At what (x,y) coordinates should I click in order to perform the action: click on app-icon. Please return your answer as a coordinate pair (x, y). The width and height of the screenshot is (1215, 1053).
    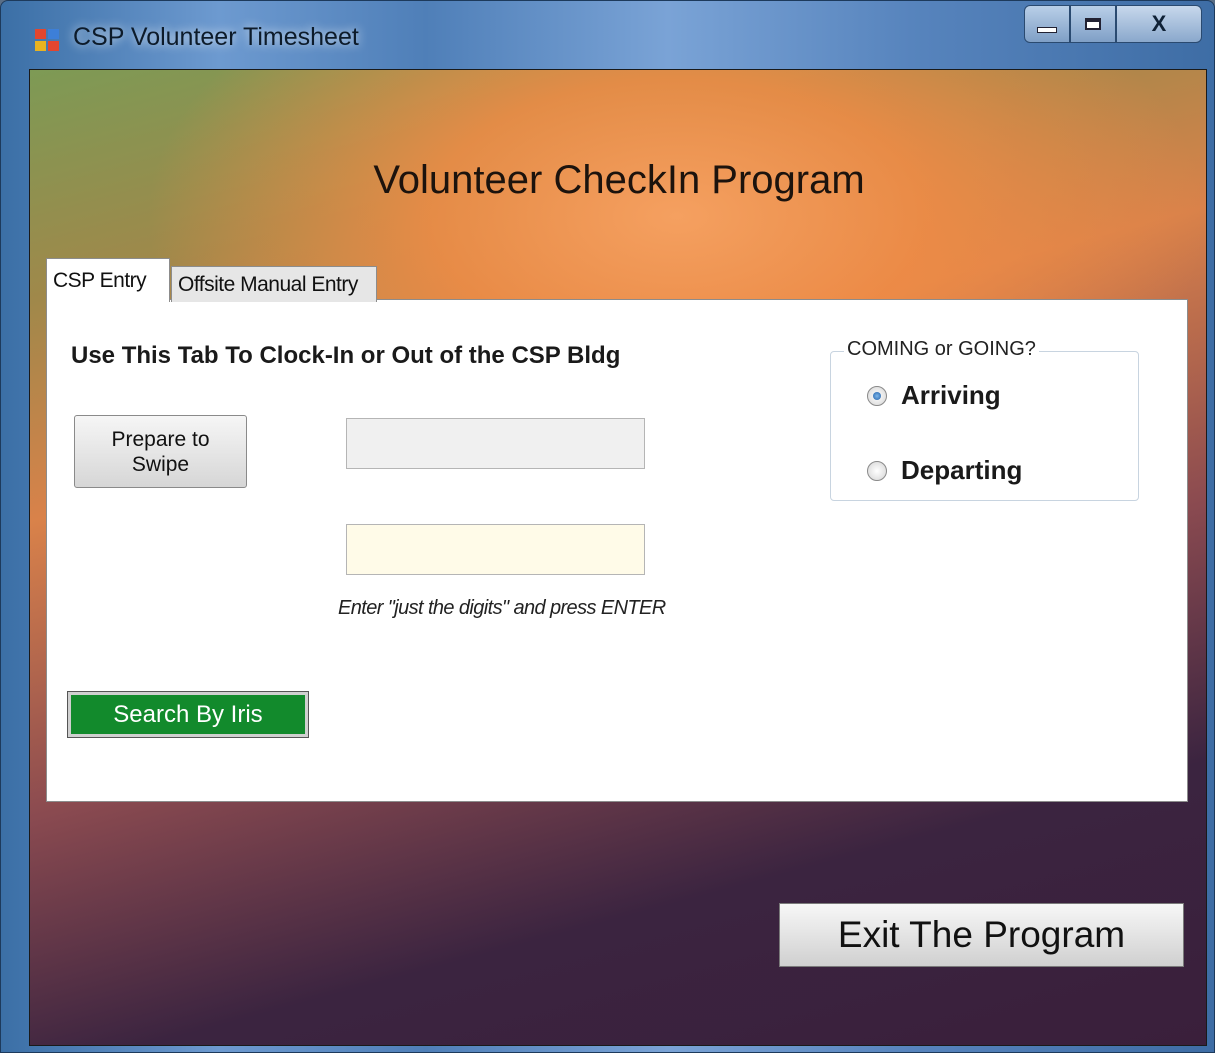
    Looking at the image, I should click on (47, 40).